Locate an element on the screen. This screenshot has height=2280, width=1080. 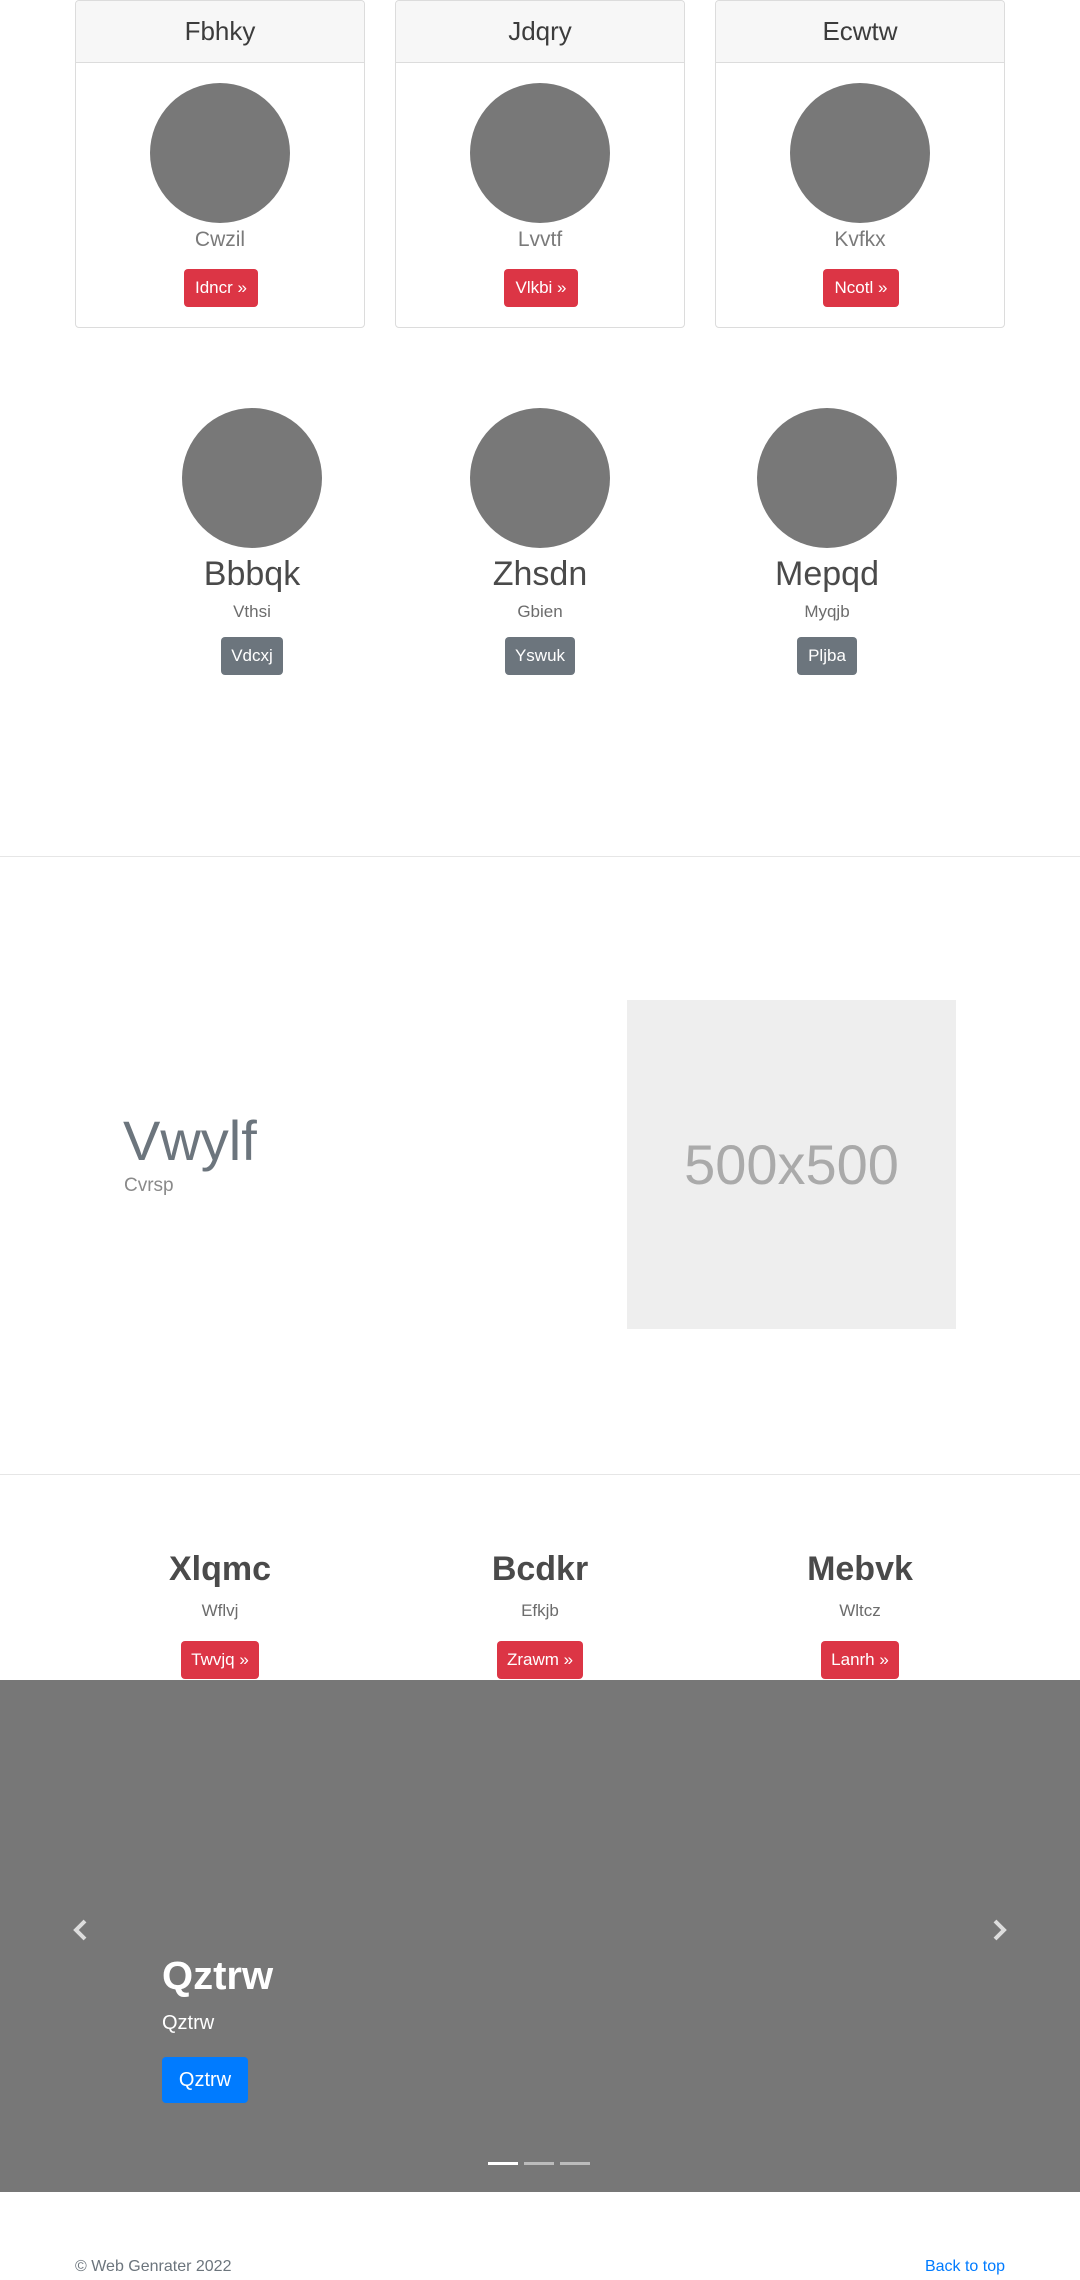
footer-copyright: © Web Genrater 2022 is located at coordinates (153, 2266).